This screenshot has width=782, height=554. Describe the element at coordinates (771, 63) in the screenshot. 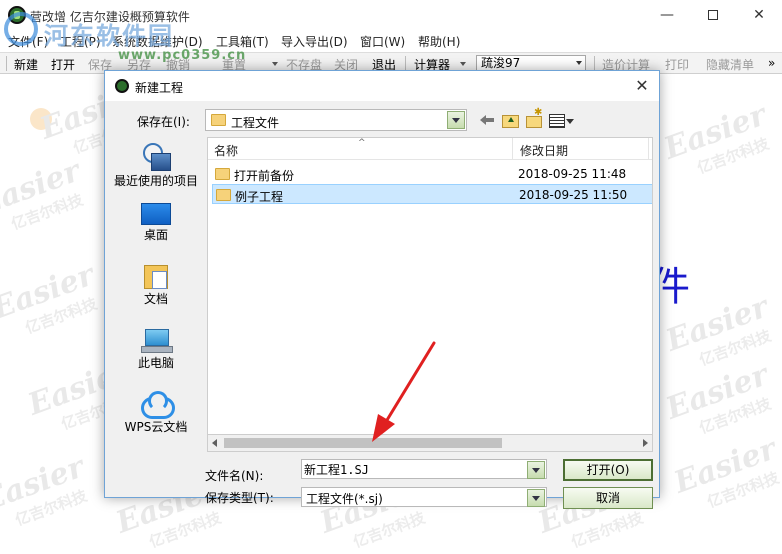

I see `toolbar-overflow-button: »` at that location.